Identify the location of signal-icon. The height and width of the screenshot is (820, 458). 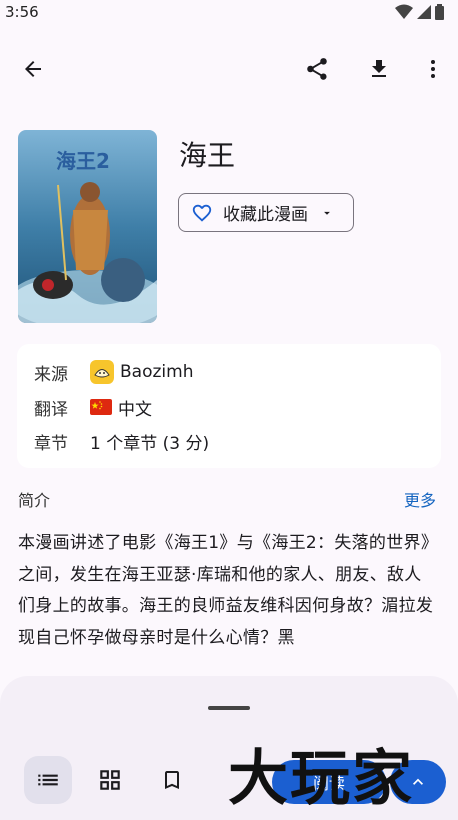
(424, 12).